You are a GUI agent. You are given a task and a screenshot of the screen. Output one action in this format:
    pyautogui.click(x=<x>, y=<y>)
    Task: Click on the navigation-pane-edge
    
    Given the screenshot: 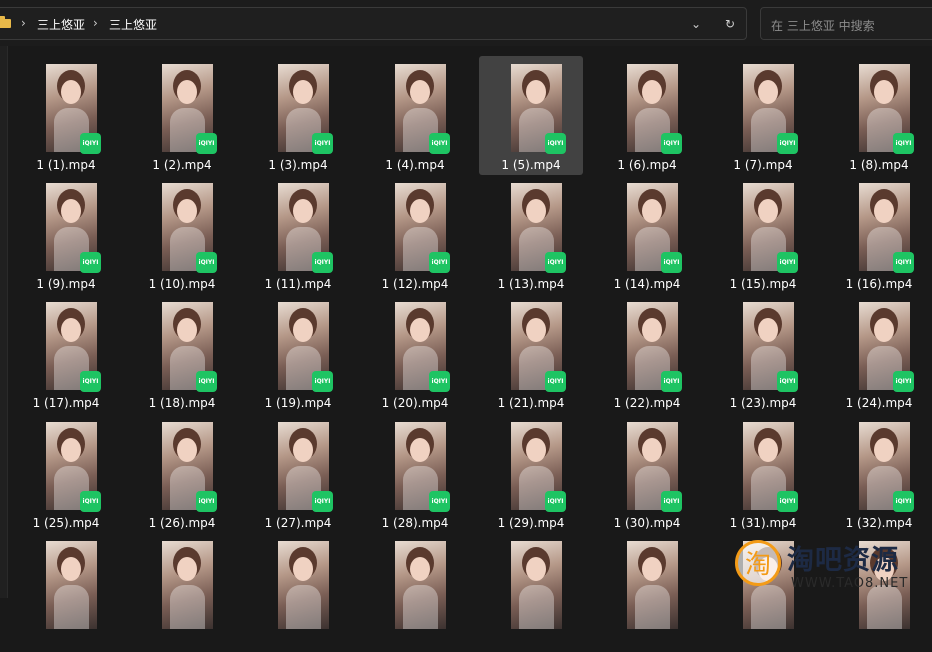 What is the action you would take?
    pyautogui.click(x=4, y=322)
    